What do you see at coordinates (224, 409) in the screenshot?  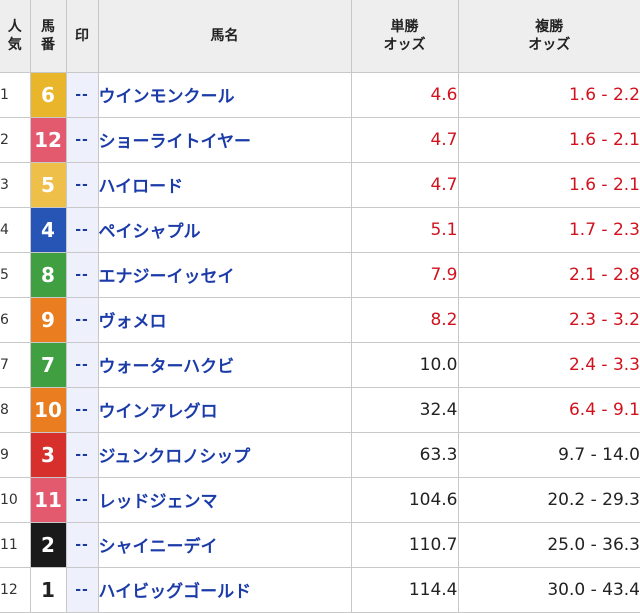 I see `horse-name-link: ウインアレグロ` at bounding box center [224, 409].